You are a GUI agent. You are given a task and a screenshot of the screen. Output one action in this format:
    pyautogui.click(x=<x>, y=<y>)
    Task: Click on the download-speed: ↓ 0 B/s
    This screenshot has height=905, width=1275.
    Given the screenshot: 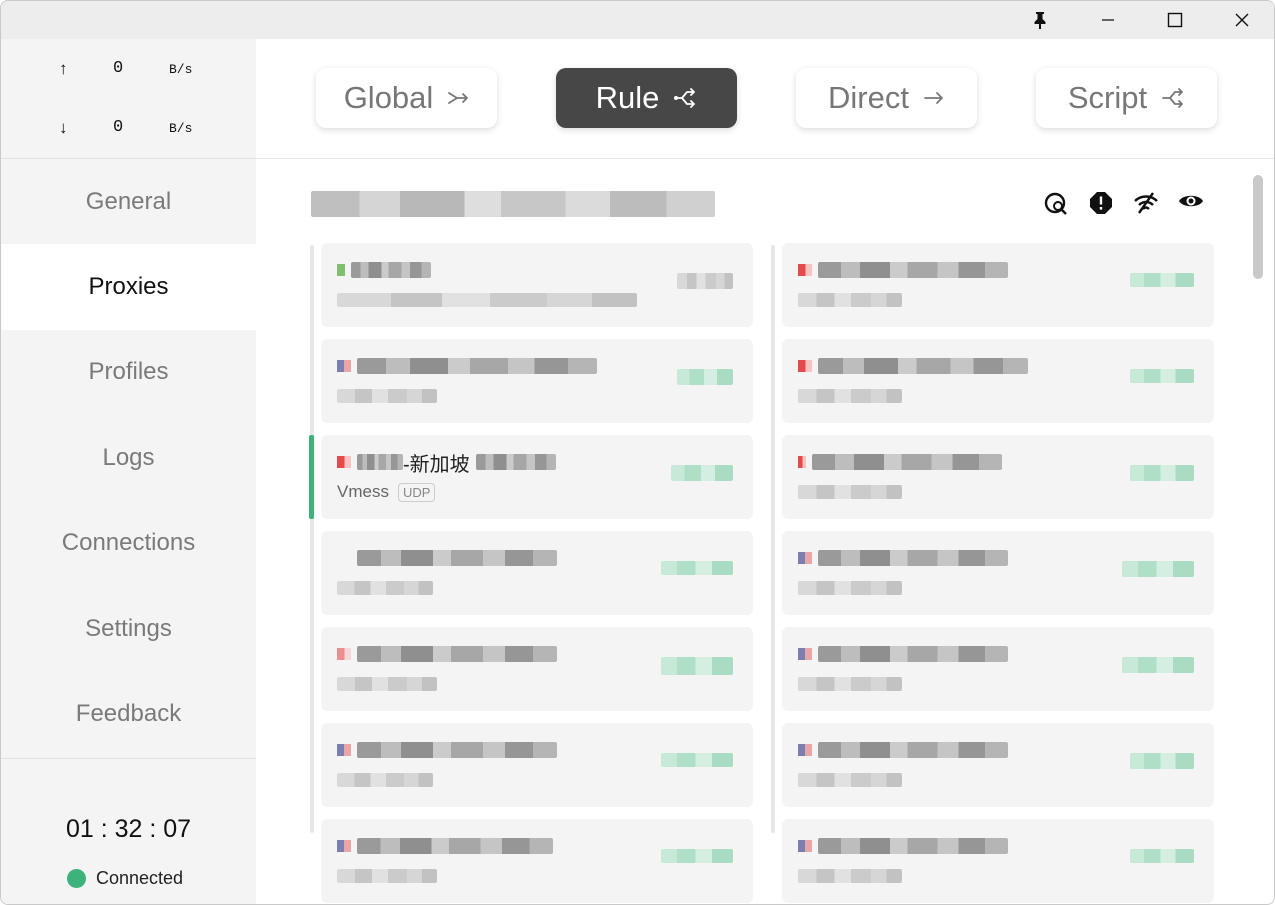 What is the action you would take?
    pyautogui.click(x=128, y=128)
    